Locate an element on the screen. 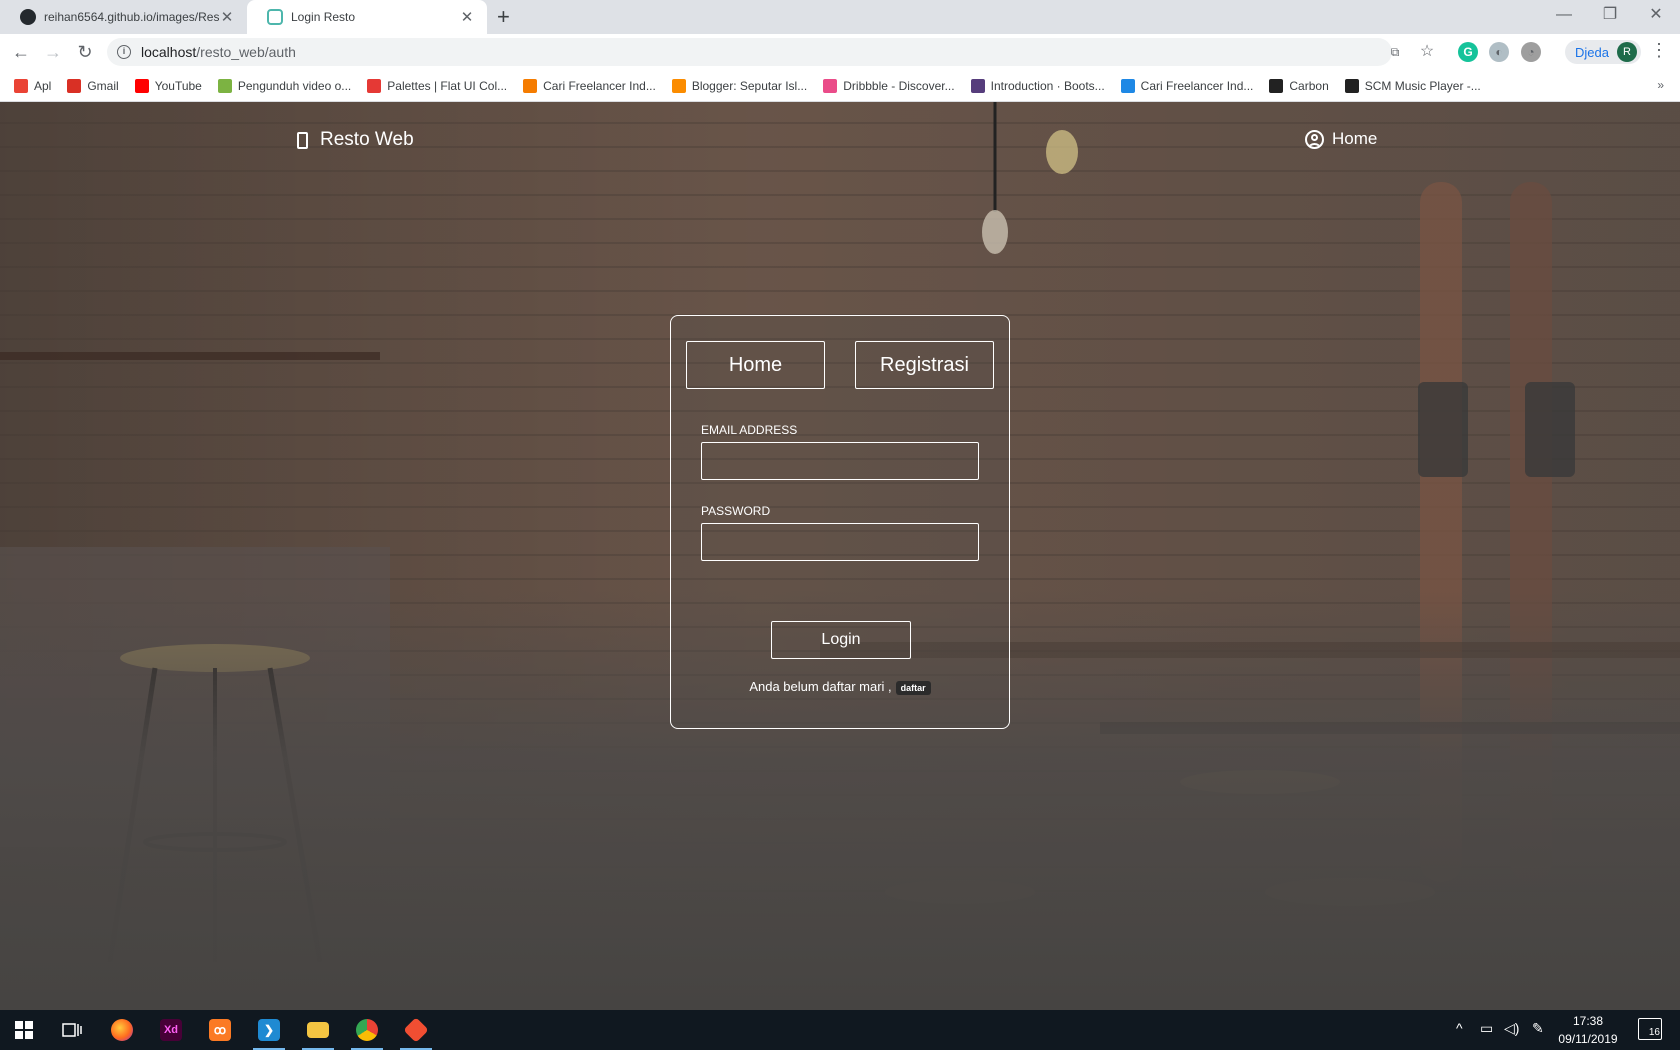 The image size is (1680, 1050). new-tab-button: + is located at coordinates (503, 17).